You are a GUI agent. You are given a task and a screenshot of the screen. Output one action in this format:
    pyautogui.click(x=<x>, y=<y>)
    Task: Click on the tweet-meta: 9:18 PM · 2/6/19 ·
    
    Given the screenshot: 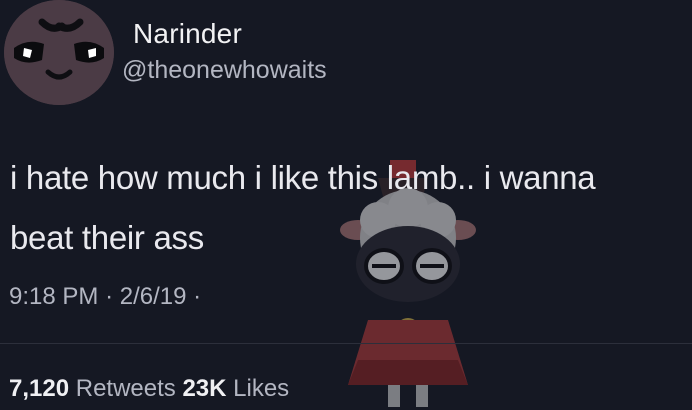 What is the action you would take?
    pyautogui.click(x=105, y=297)
    